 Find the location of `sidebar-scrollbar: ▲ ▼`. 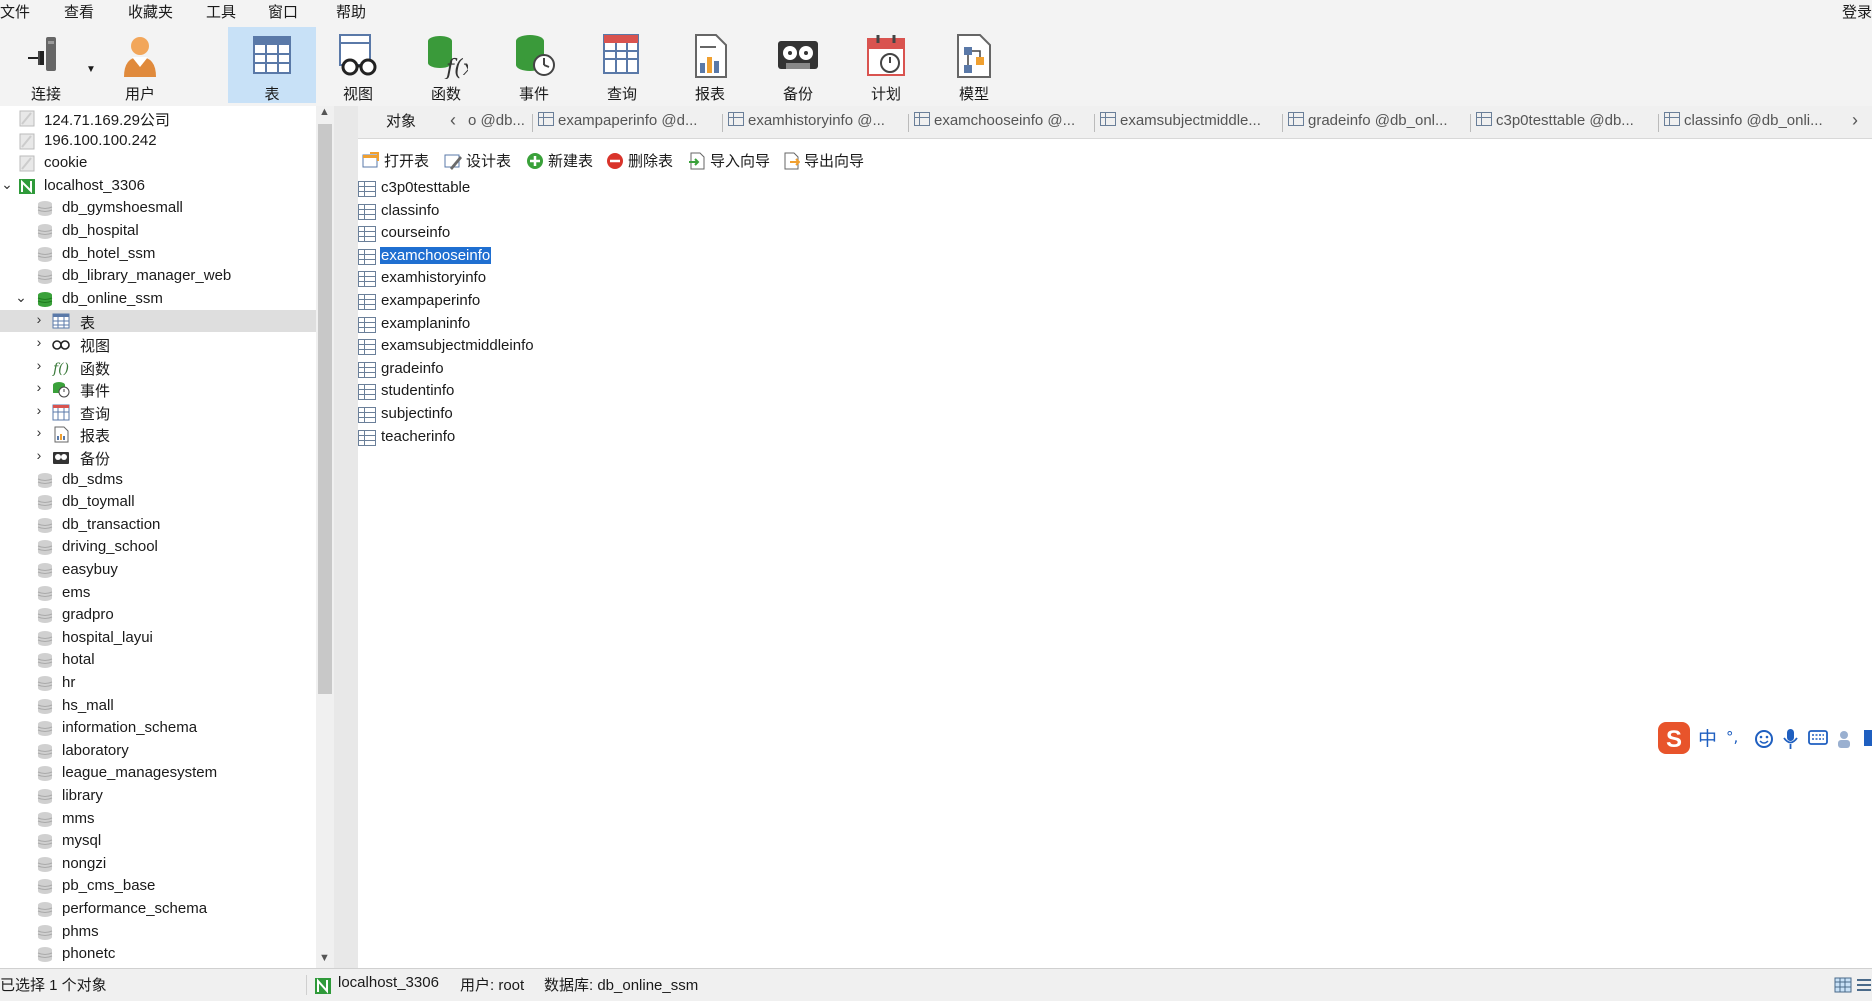

sidebar-scrollbar: ▲ ▼ is located at coordinates (325, 537).